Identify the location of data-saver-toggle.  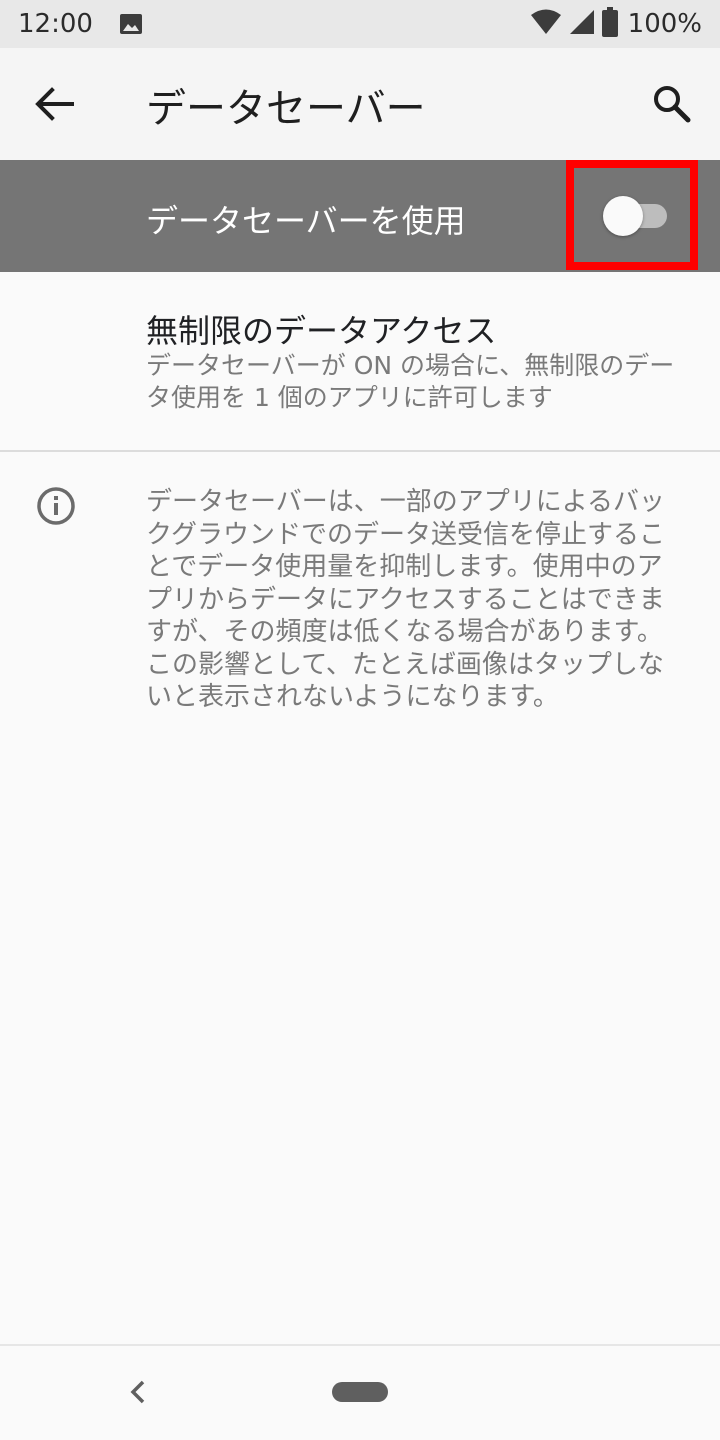
(635, 216).